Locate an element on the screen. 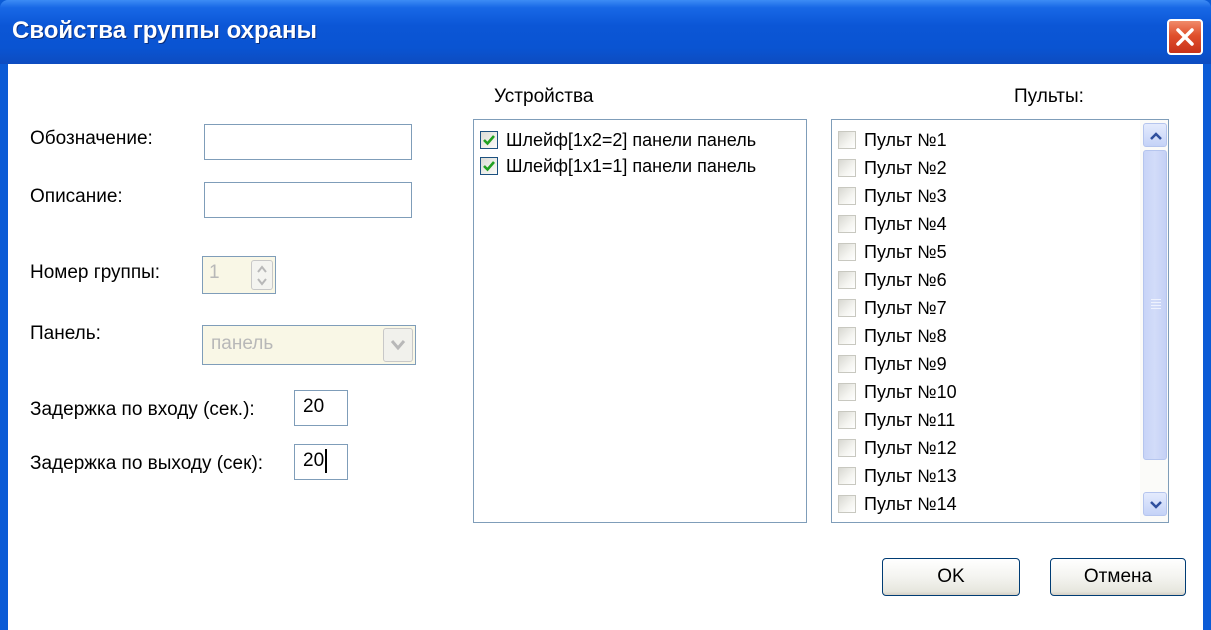 Image resolution: width=1211 pixels, height=630 pixels. scroll-thumb is located at coordinates (1155, 305).